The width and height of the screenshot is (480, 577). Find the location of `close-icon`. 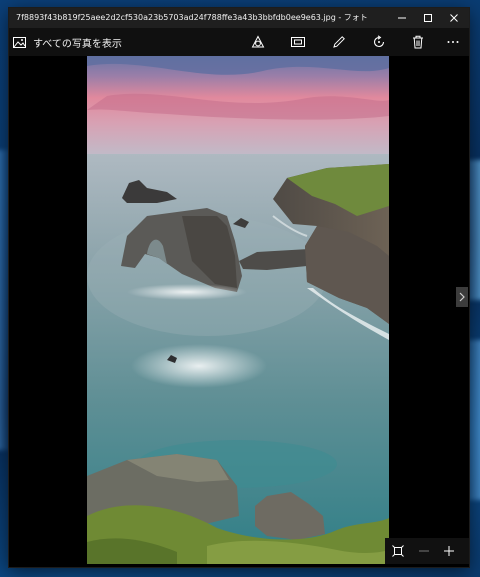

close-icon is located at coordinates (454, 18).